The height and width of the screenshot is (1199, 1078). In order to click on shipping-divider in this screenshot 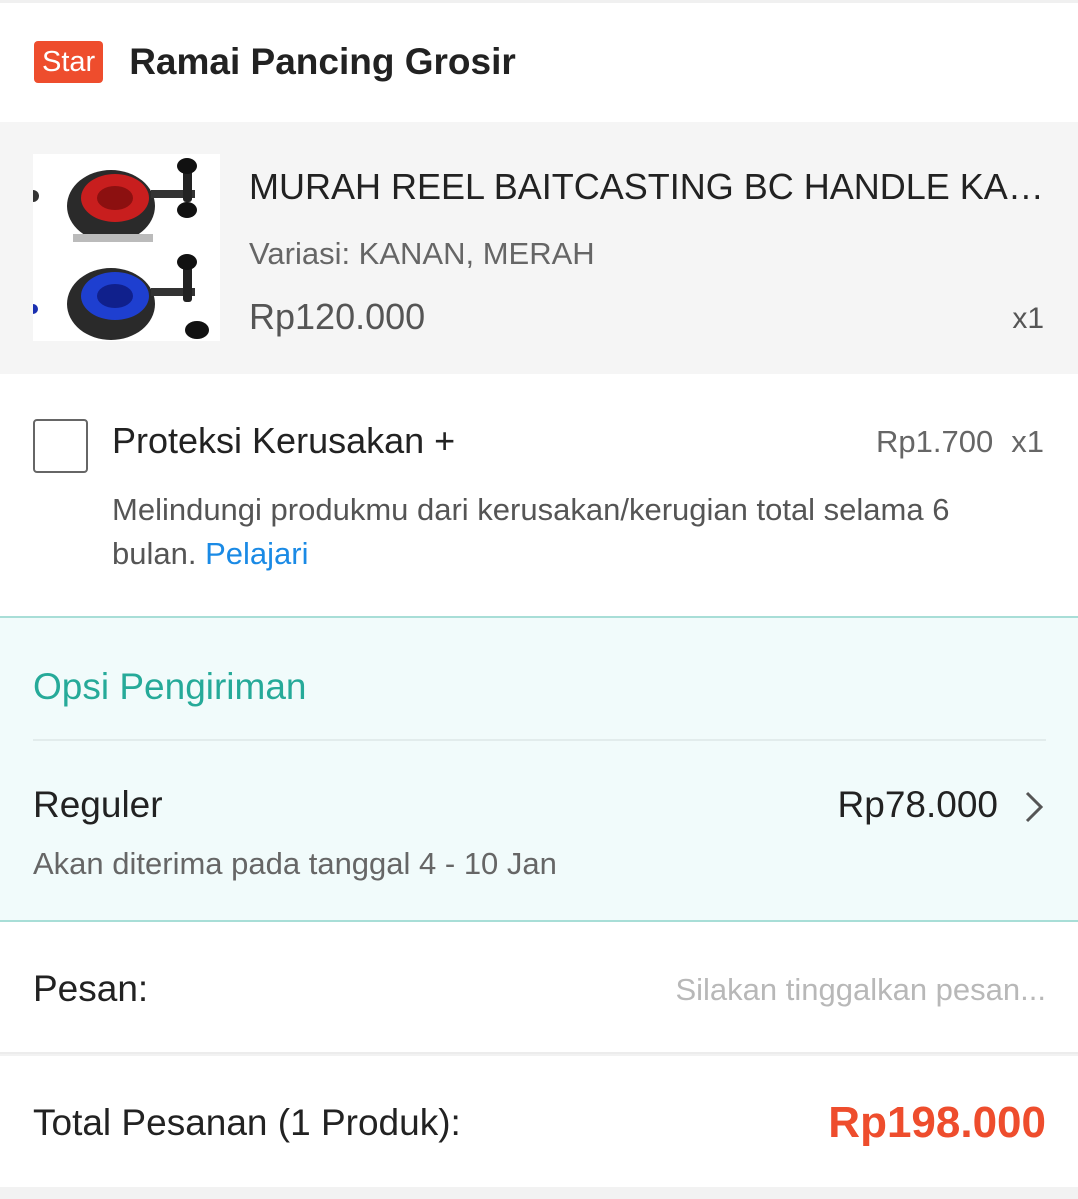, I will do `click(539, 740)`.